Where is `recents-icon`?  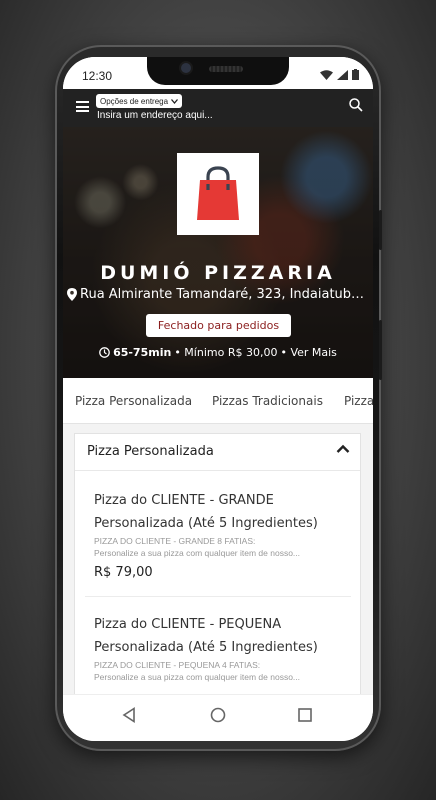 recents-icon is located at coordinates (305, 715).